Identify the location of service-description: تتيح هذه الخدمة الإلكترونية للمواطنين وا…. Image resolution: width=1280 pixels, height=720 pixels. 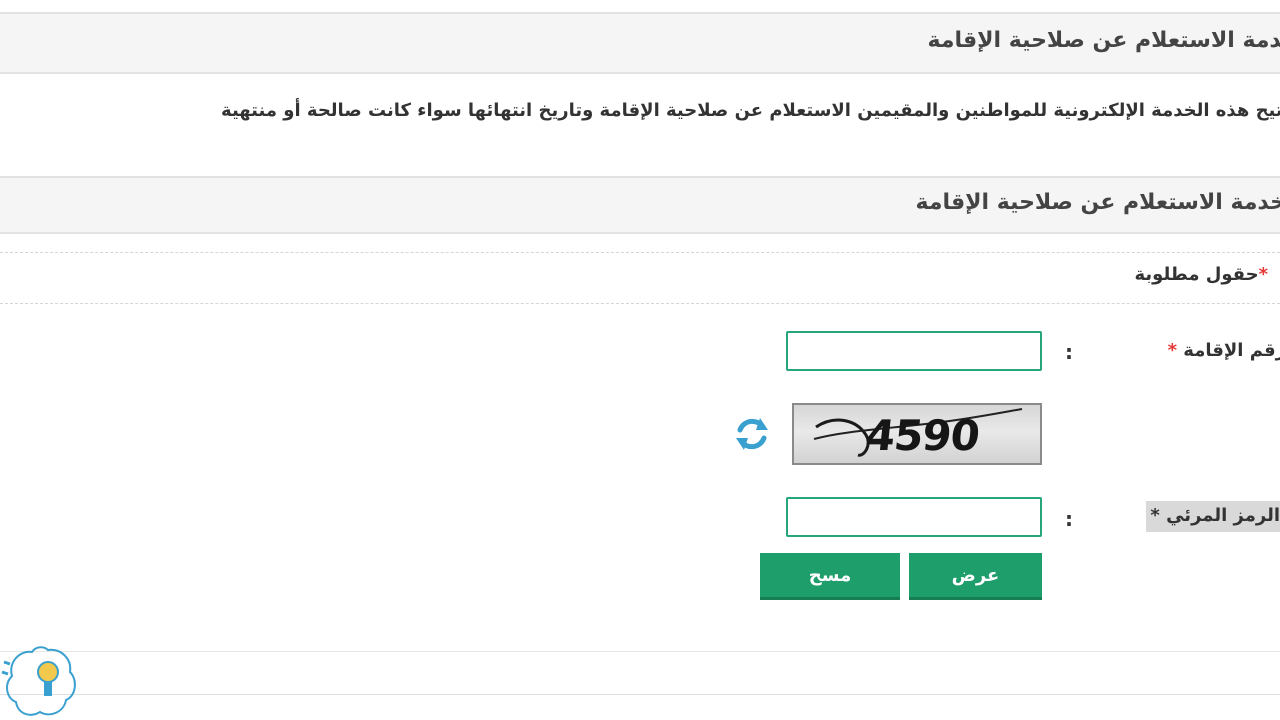
(750, 110).